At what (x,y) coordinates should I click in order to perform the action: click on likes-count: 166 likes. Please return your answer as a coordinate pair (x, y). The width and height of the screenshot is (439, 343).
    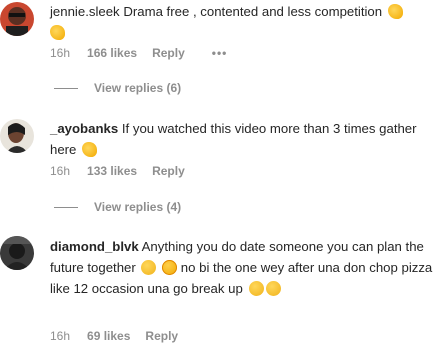
    Looking at the image, I should click on (112, 53).